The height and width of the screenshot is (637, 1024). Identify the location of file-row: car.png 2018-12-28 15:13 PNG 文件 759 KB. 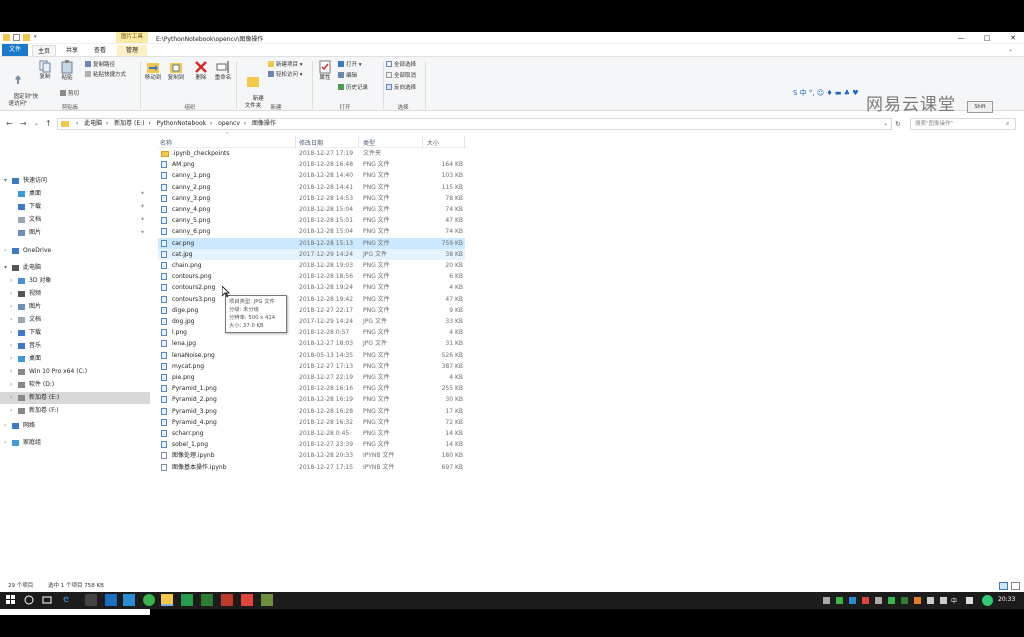
(311, 243).